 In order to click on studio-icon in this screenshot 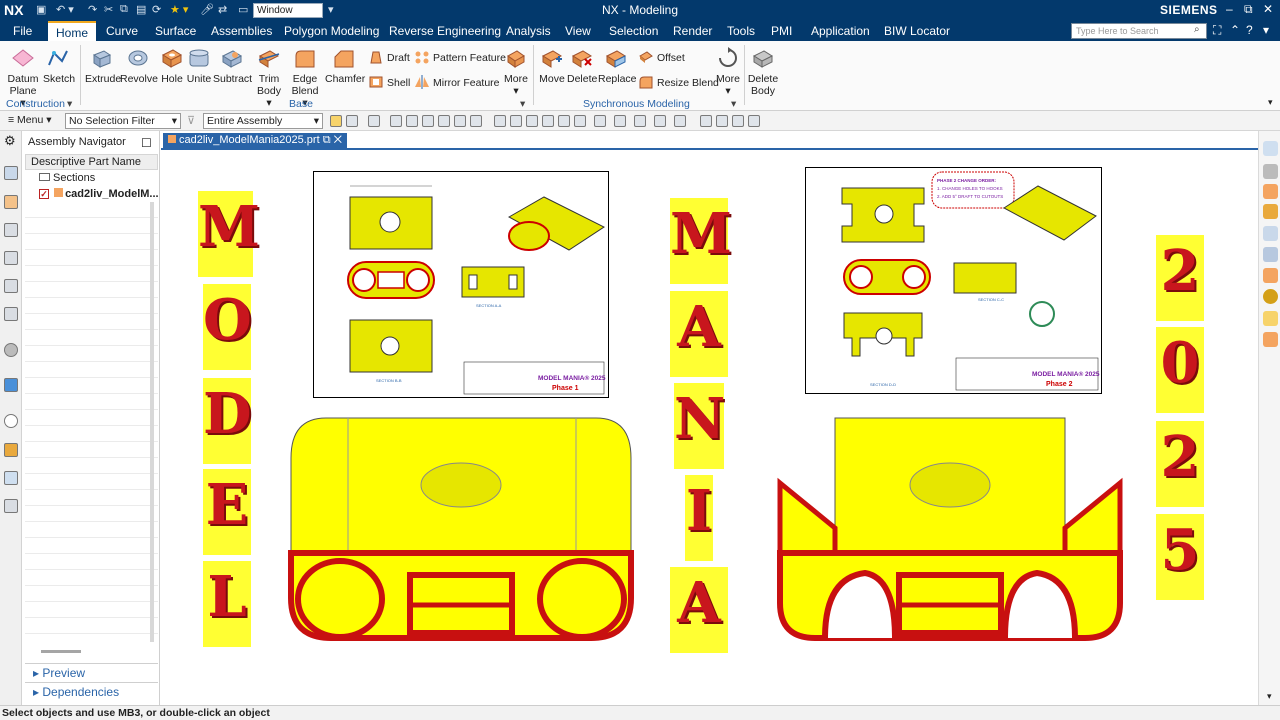, I will do `click(1270, 254)`.